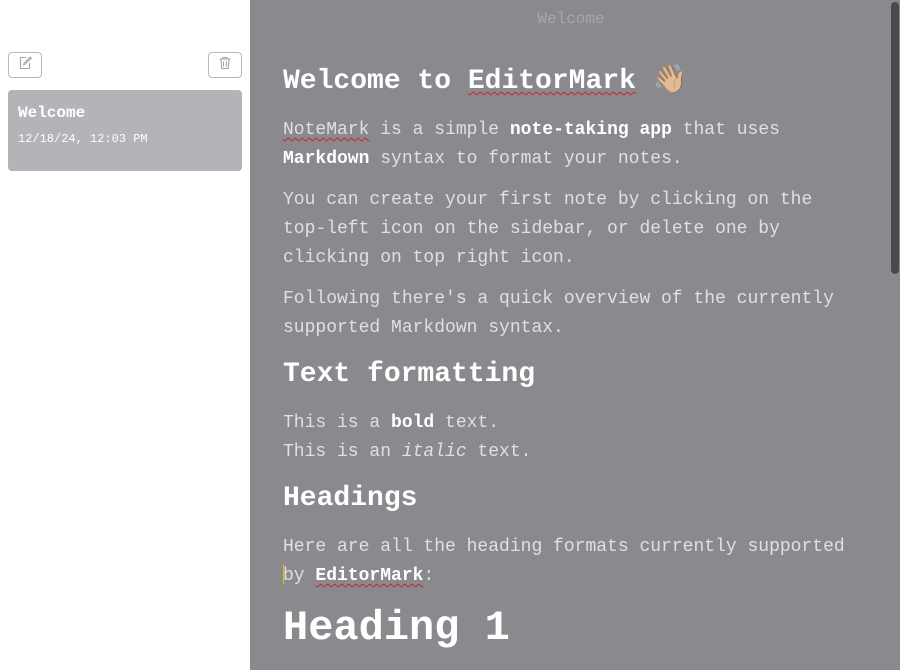  I want to click on scrollbar-thumb, so click(895, 138).